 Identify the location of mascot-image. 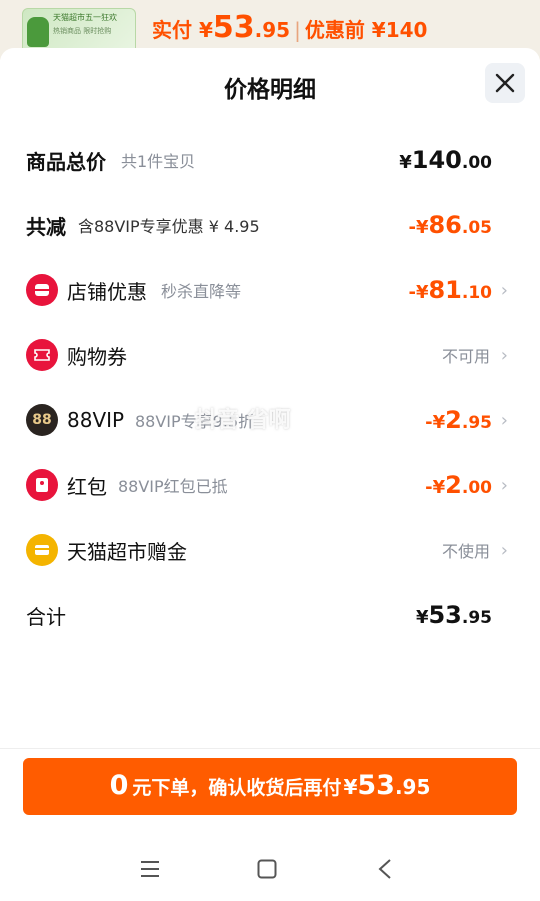
(38, 32).